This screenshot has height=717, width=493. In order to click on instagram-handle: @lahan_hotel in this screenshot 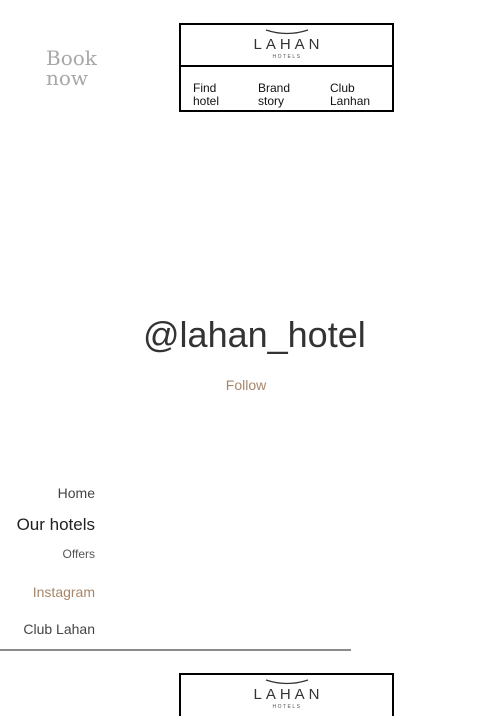, I will do `click(254, 334)`.